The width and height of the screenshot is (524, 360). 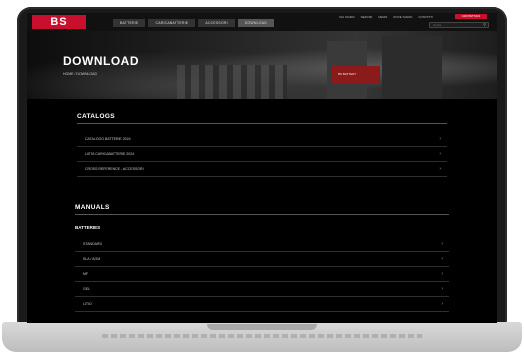 I want to click on manual-row-label: MF, so click(x=86, y=274).